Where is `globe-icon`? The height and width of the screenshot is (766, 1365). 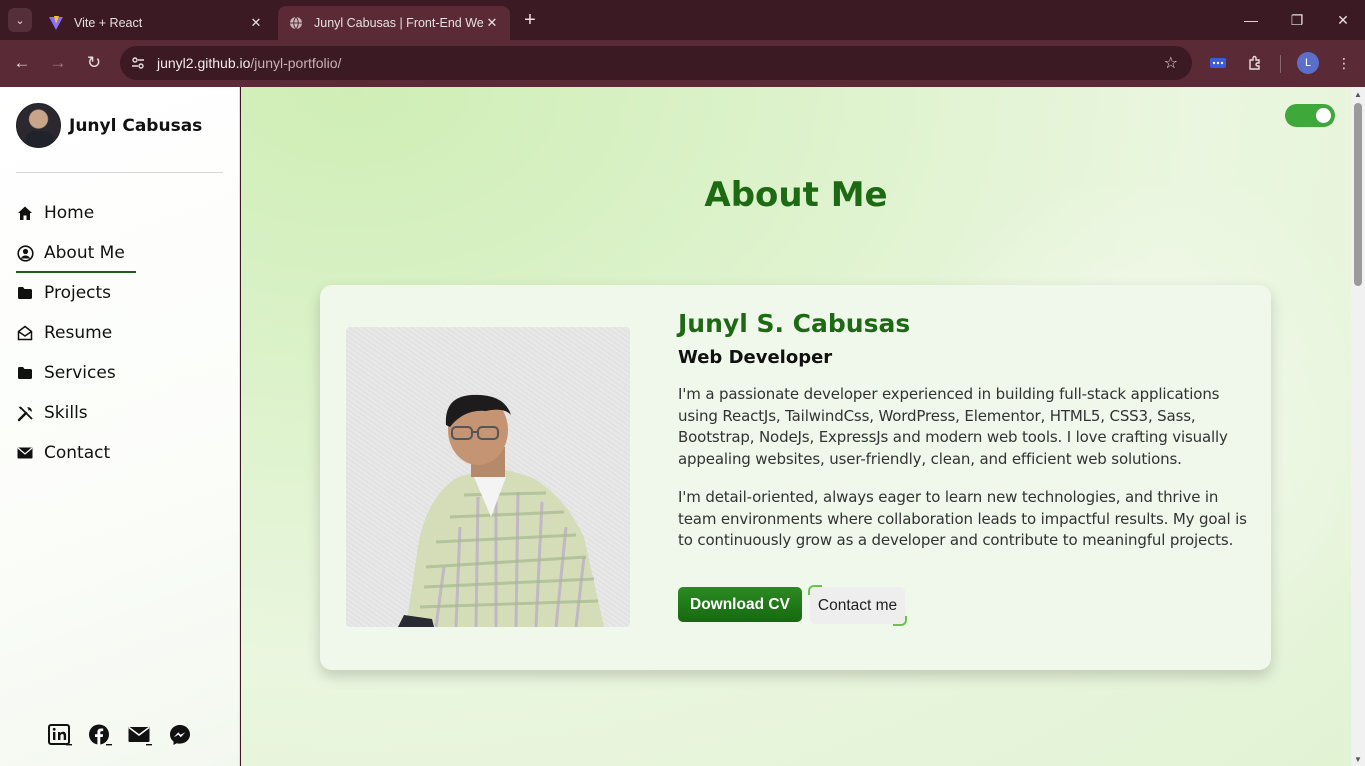 globe-icon is located at coordinates (296, 23).